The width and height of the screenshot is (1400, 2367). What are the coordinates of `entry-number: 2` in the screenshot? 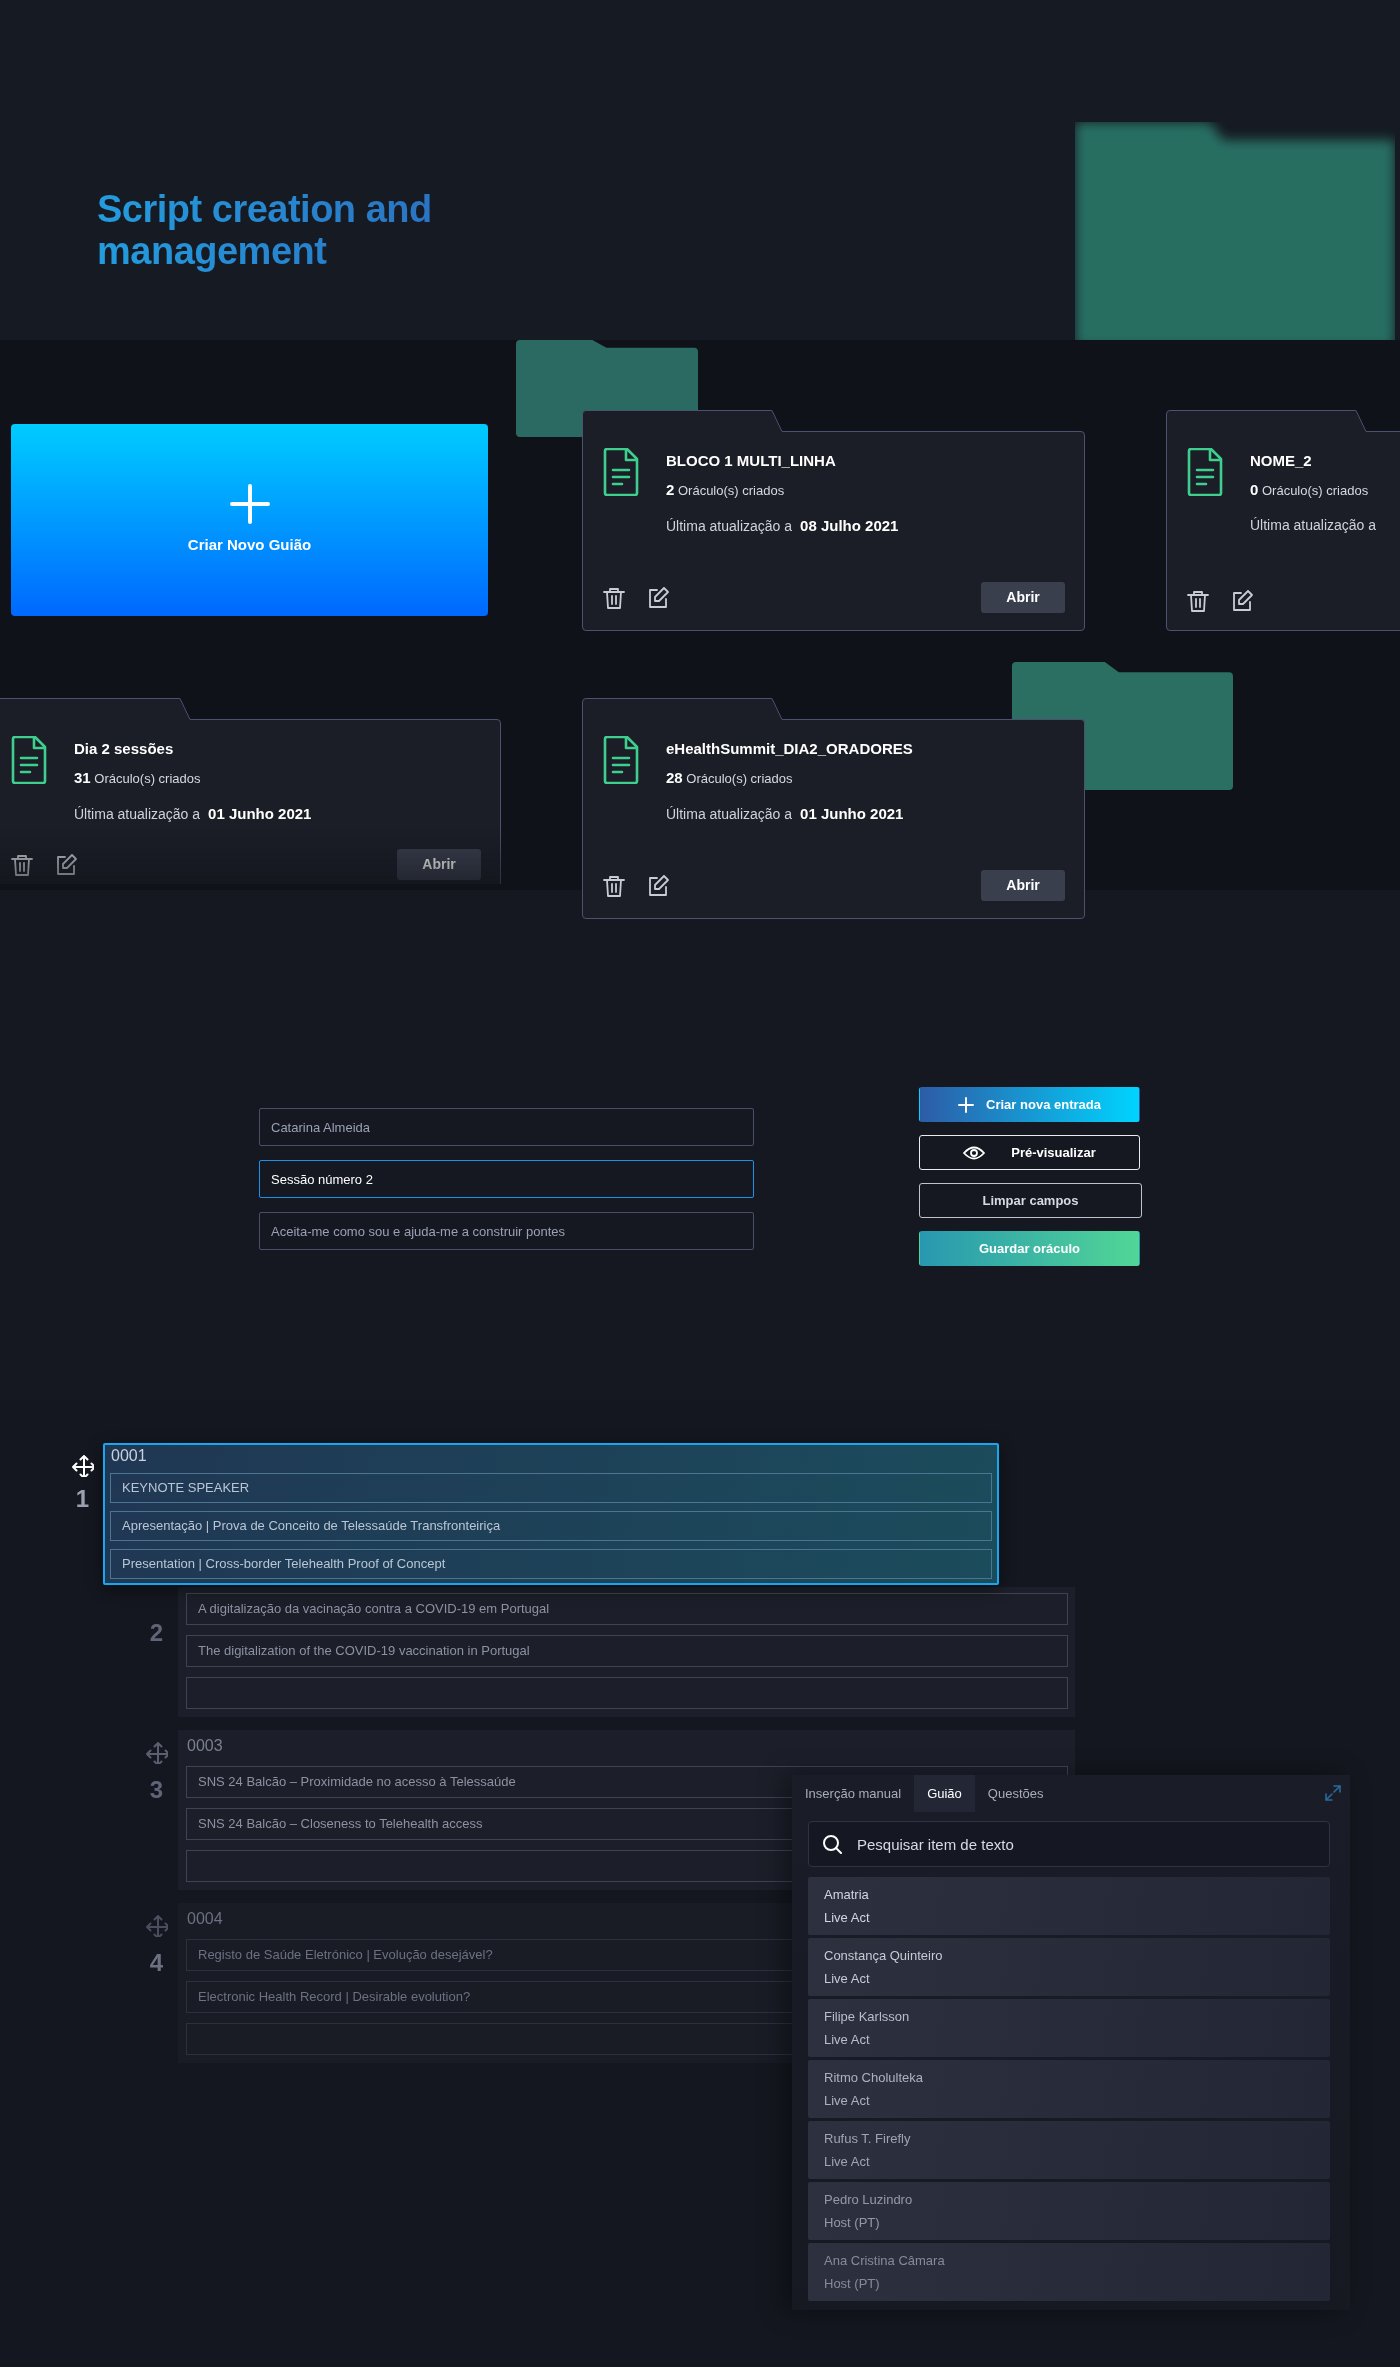 It's located at (156, 1633).